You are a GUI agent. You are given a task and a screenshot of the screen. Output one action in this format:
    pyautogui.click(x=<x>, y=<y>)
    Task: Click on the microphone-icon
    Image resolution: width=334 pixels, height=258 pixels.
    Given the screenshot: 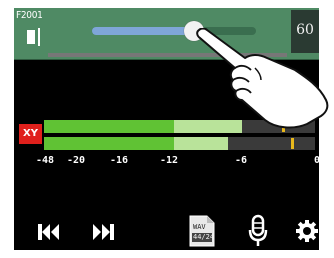 What is the action you would take?
    pyautogui.click(x=258, y=231)
    